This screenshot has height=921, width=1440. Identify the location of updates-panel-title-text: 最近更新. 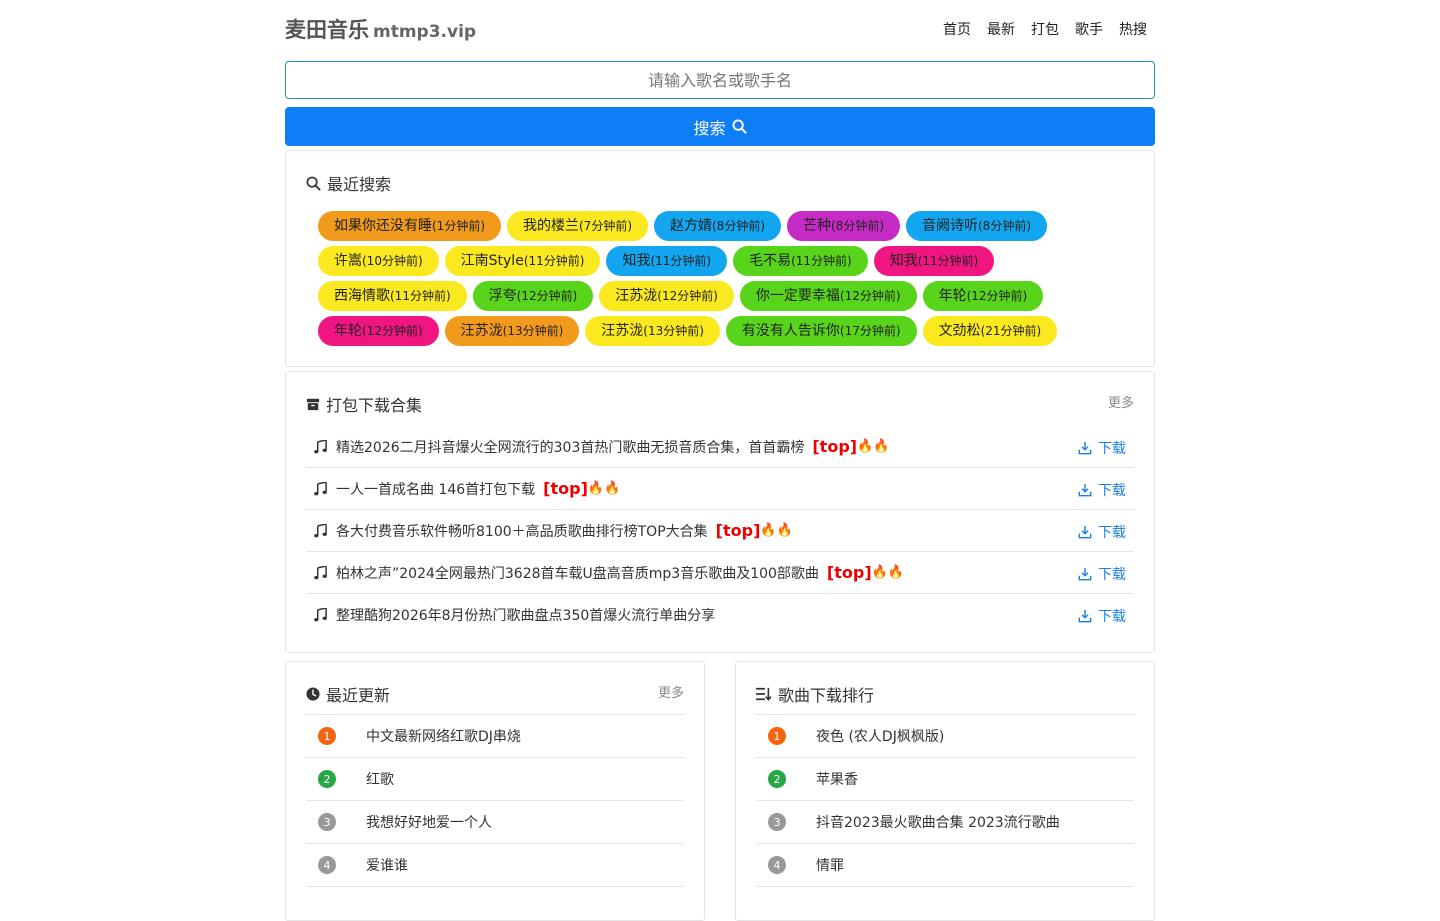
(358, 695).